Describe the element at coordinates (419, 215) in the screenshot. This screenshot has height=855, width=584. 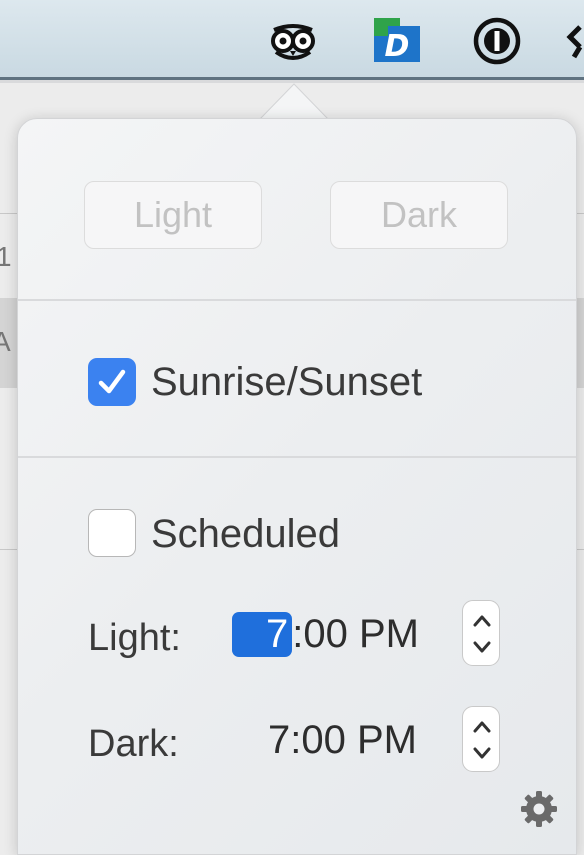
I see `dark-mode-button: Dark` at that location.